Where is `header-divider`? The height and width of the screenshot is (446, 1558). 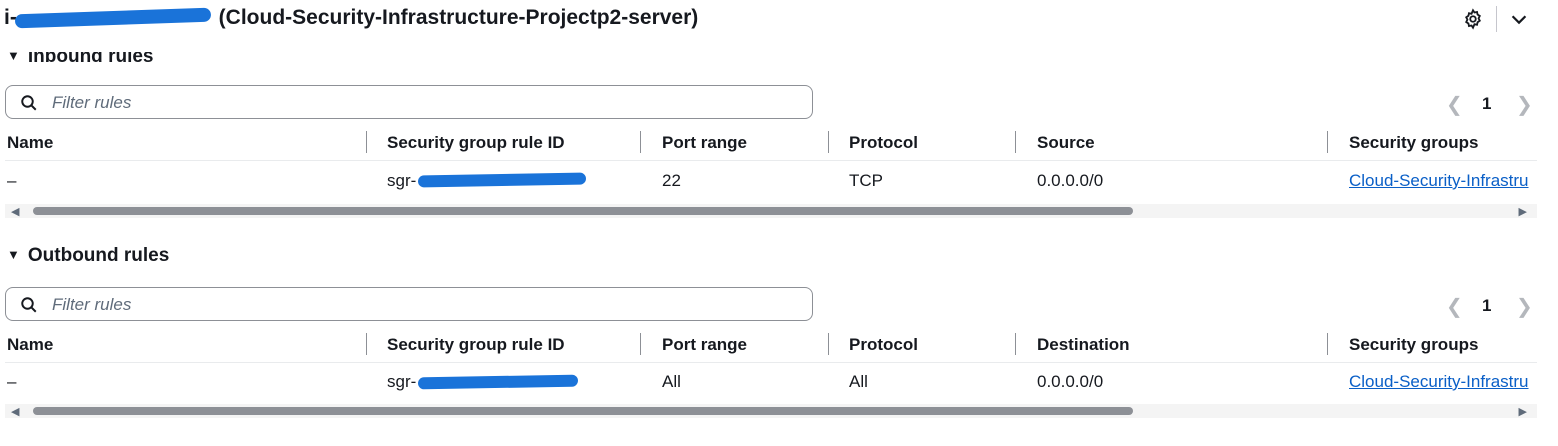
header-divider is located at coordinates (1496, 19).